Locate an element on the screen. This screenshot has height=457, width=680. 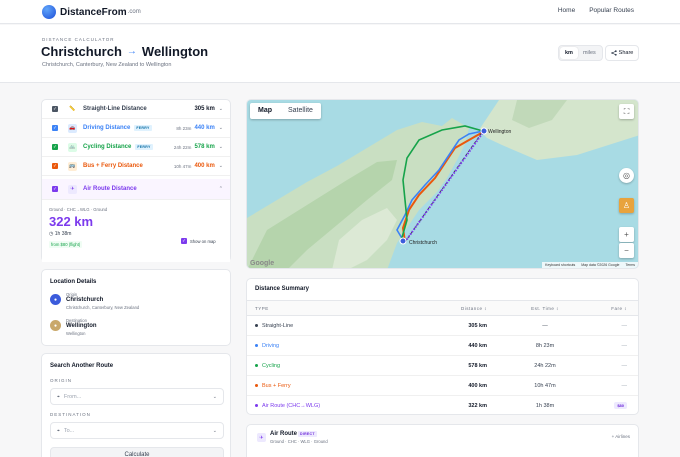
origin-title: Christchurch is located at coordinates (81, 51).